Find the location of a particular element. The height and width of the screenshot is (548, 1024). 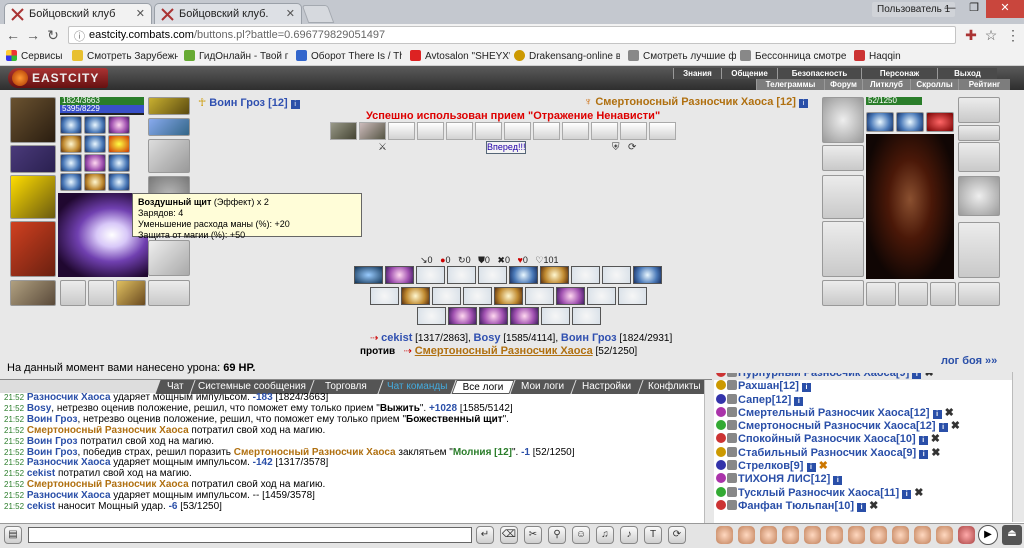

player-list-item: Смертельный Разносчик Хаоса[12] i ✖ is located at coordinates (863, 413).